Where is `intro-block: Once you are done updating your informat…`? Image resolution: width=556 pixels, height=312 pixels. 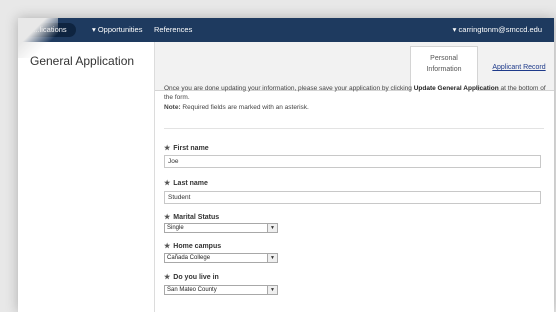
intro-block: Once you are done updating your informat… is located at coordinates (359, 98).